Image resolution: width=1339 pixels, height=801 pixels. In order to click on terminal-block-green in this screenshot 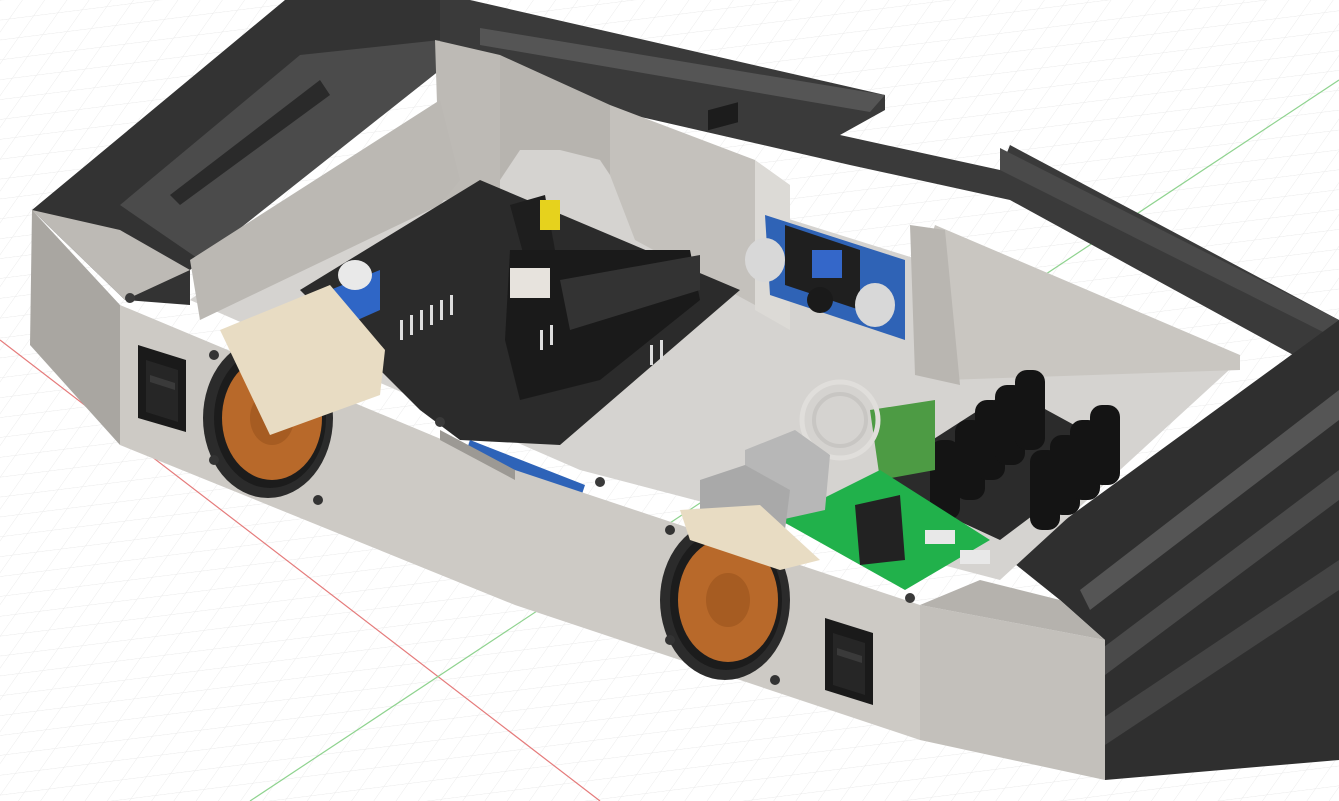, I will do `click(902, 440)`.